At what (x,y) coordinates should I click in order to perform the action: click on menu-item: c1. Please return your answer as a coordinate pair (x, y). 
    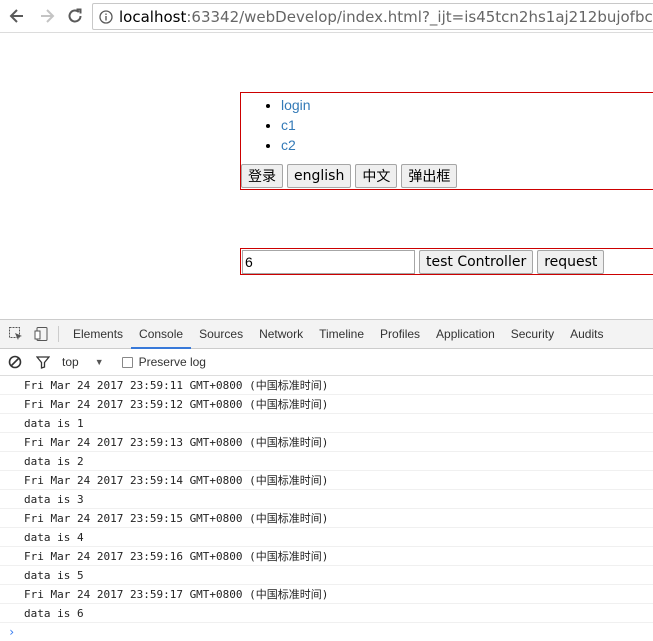
    Looking at the image, I should click on (296, 125).